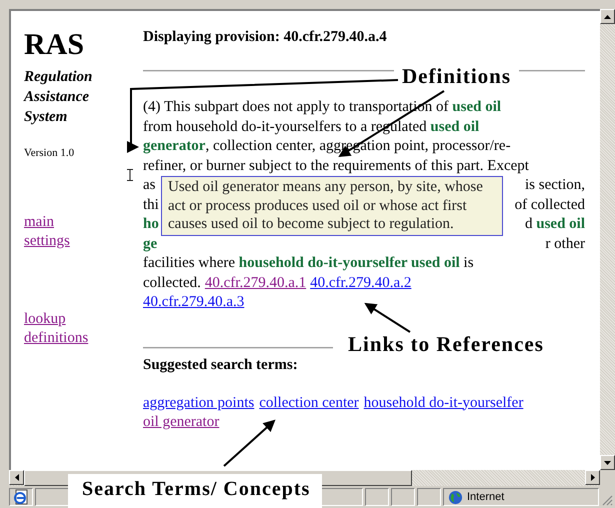  I want to click on scroll-up-button, so click(607, 16).